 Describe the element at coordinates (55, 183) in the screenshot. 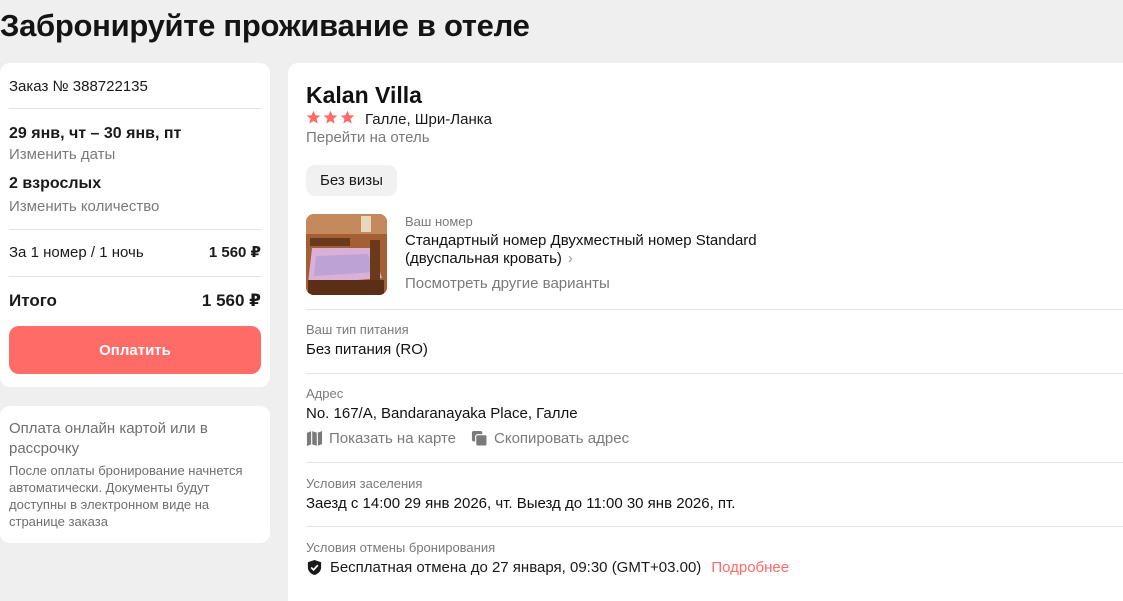

I see `guests-count: 2 взрослых` at that location.